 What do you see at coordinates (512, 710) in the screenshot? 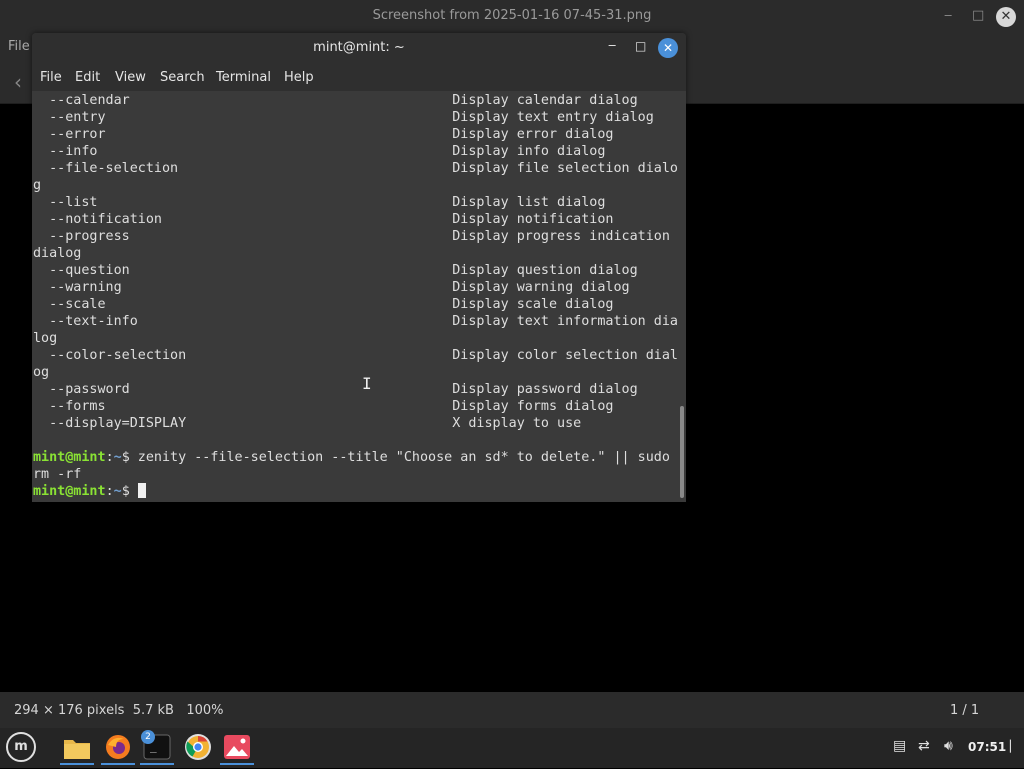
I see `viewer-statusbar: 294 × 176 pixels 5.7 kB 100% 1 / 1` at bounding box center [512, 710].